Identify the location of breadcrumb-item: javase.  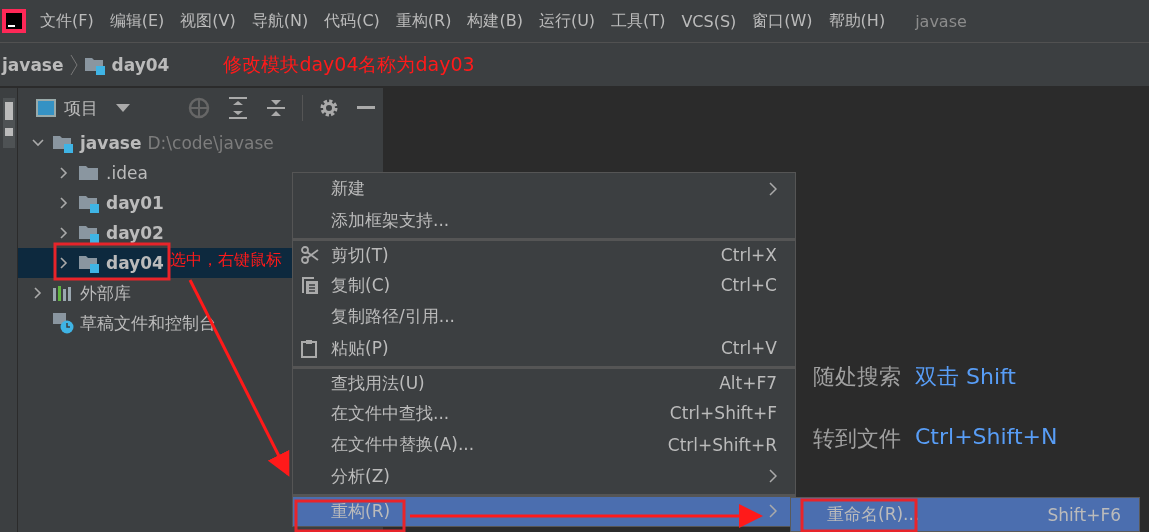
(33, 64).